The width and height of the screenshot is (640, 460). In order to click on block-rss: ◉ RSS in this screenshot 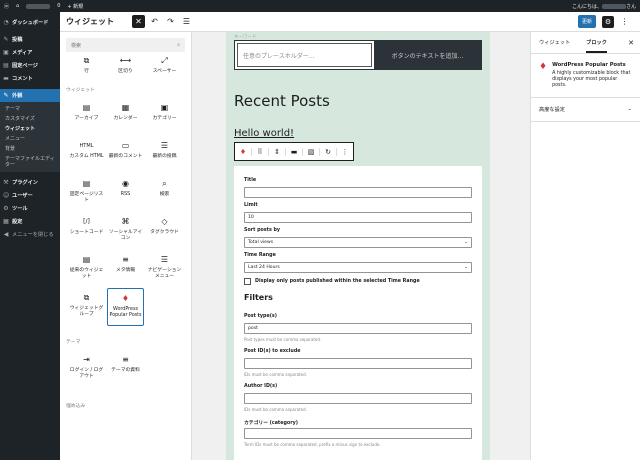, I will do `click(125, 193)`.